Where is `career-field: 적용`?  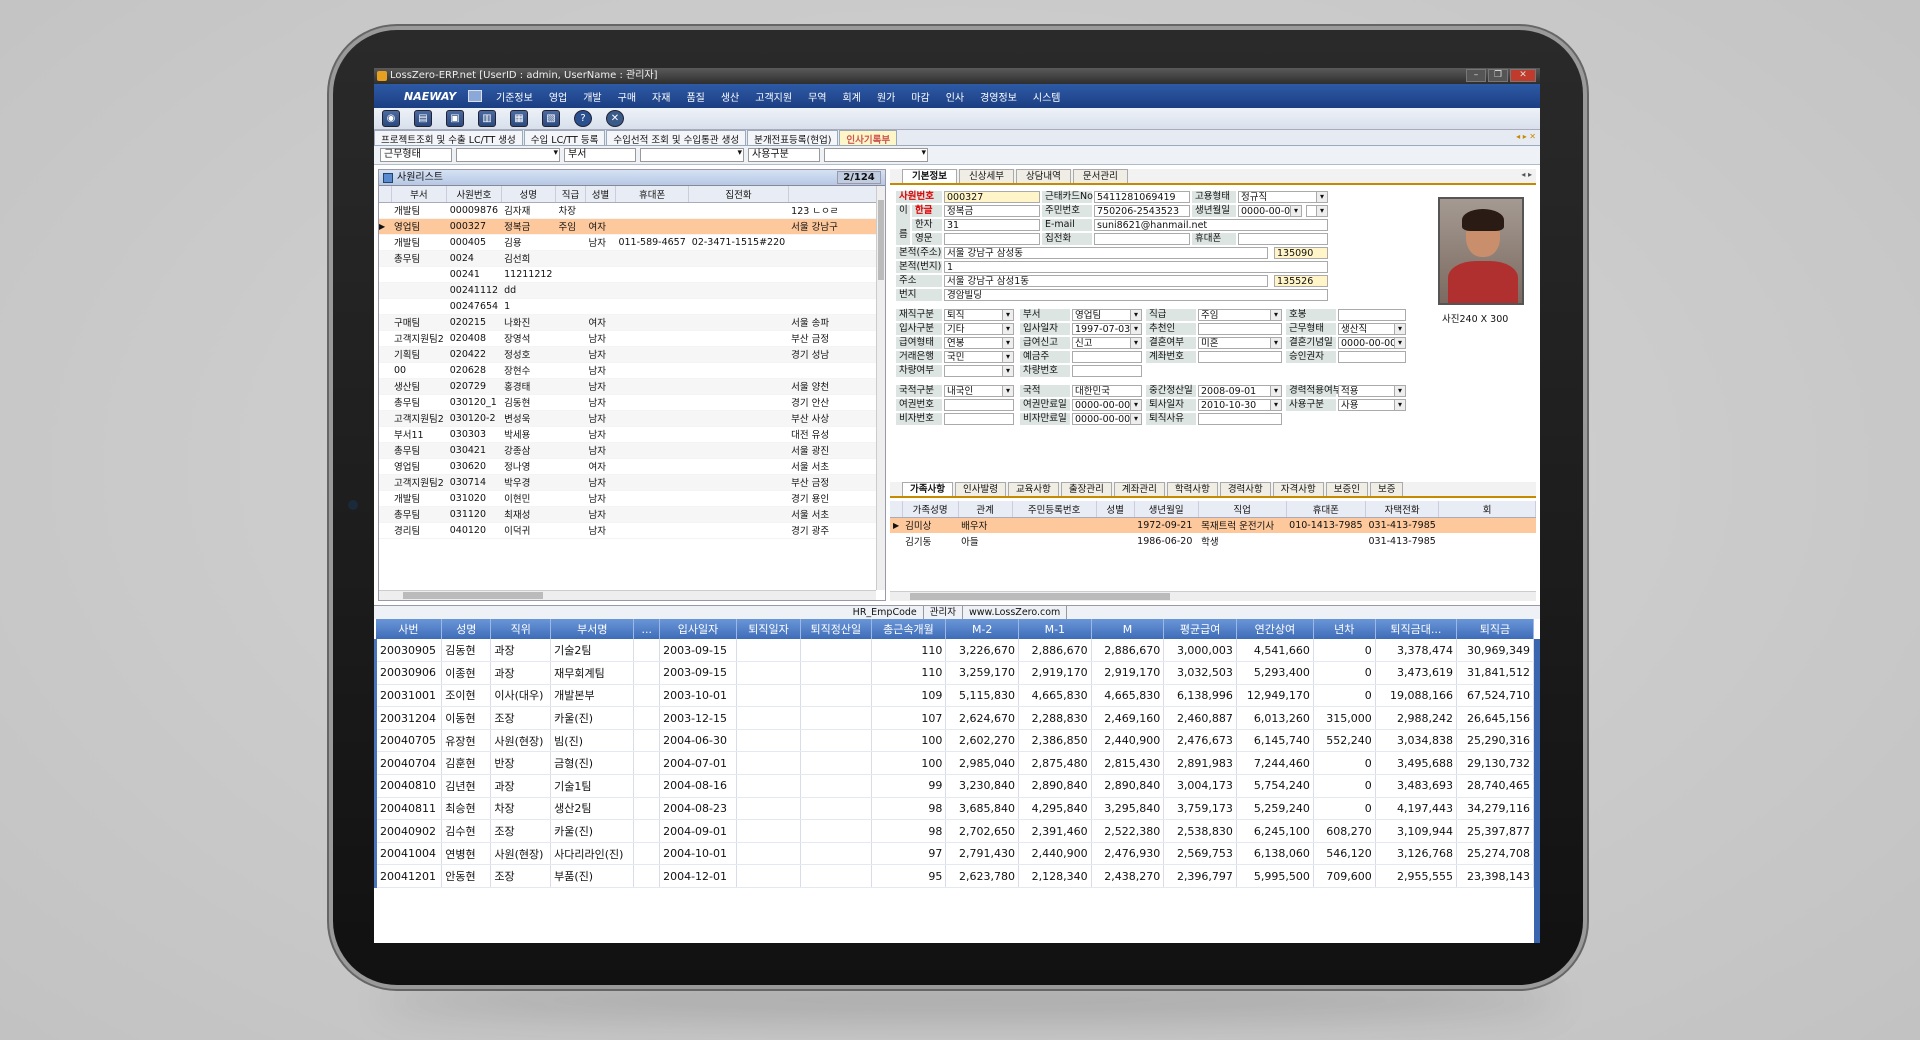
career-field: 적용 is located at coordinates (1372, 391).